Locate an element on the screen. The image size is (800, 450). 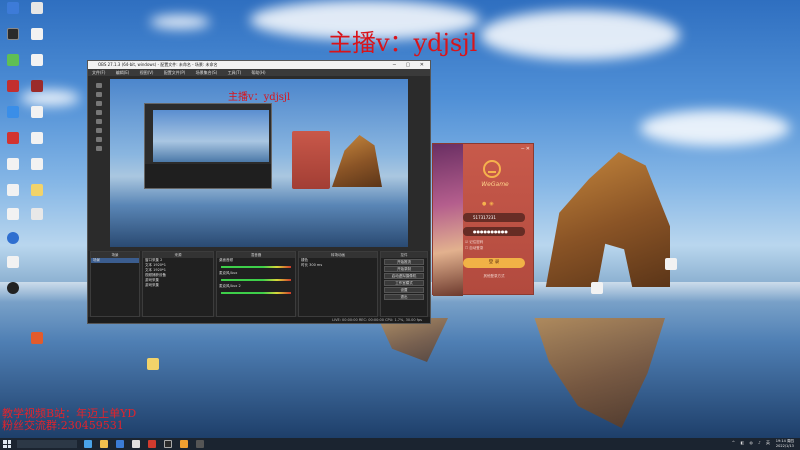
password-input: ●●●●●●●●●● is located at coordinates (494, 231).